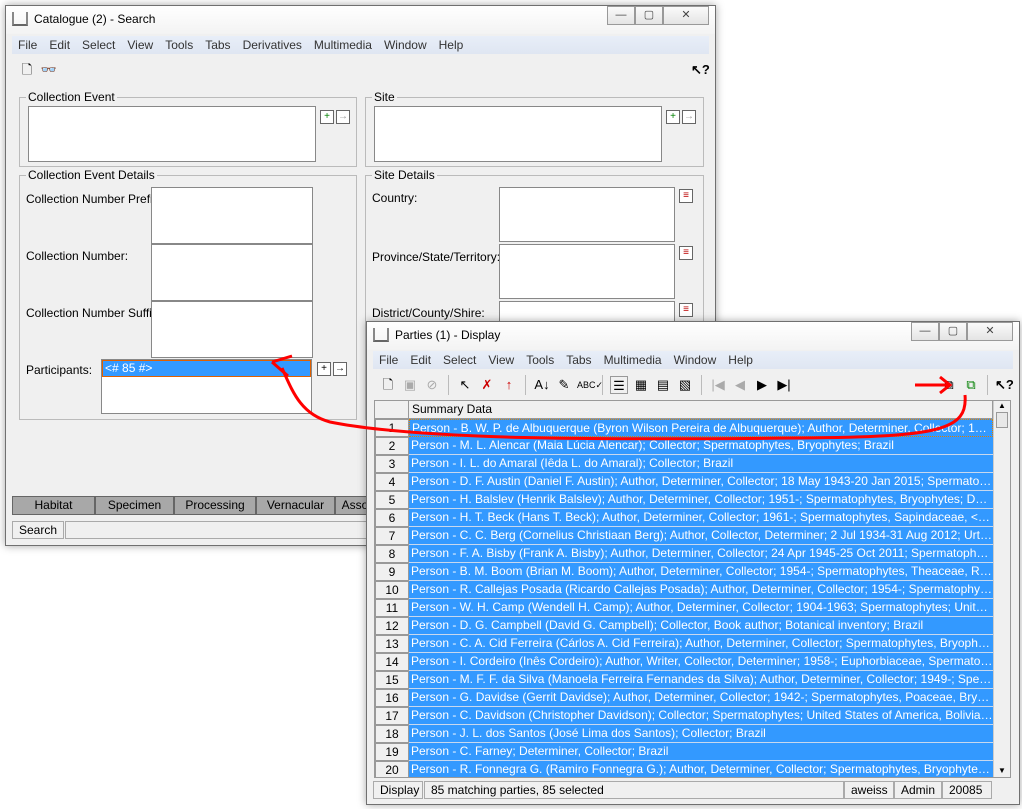 The height and width of the screenshot is (809, 1022). What do you see at coordinates (1002, 405) in the screenshot?
I see `scroll-up-icon: ▲` at bounding box center [1002, 405].